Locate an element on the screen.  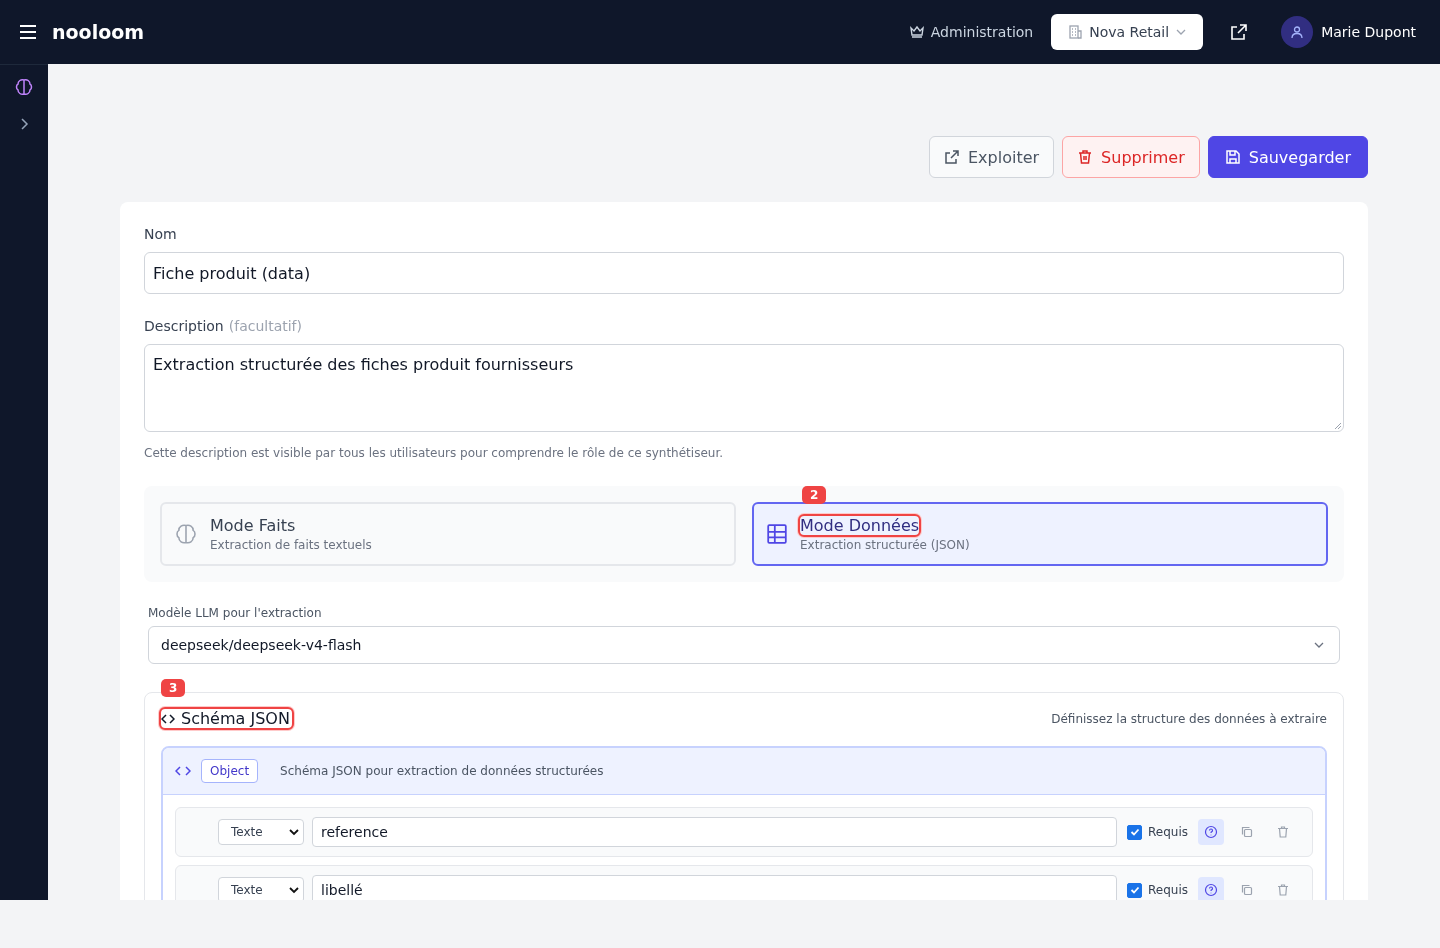
administration-link: Administration is located at coordinates (971, 32).